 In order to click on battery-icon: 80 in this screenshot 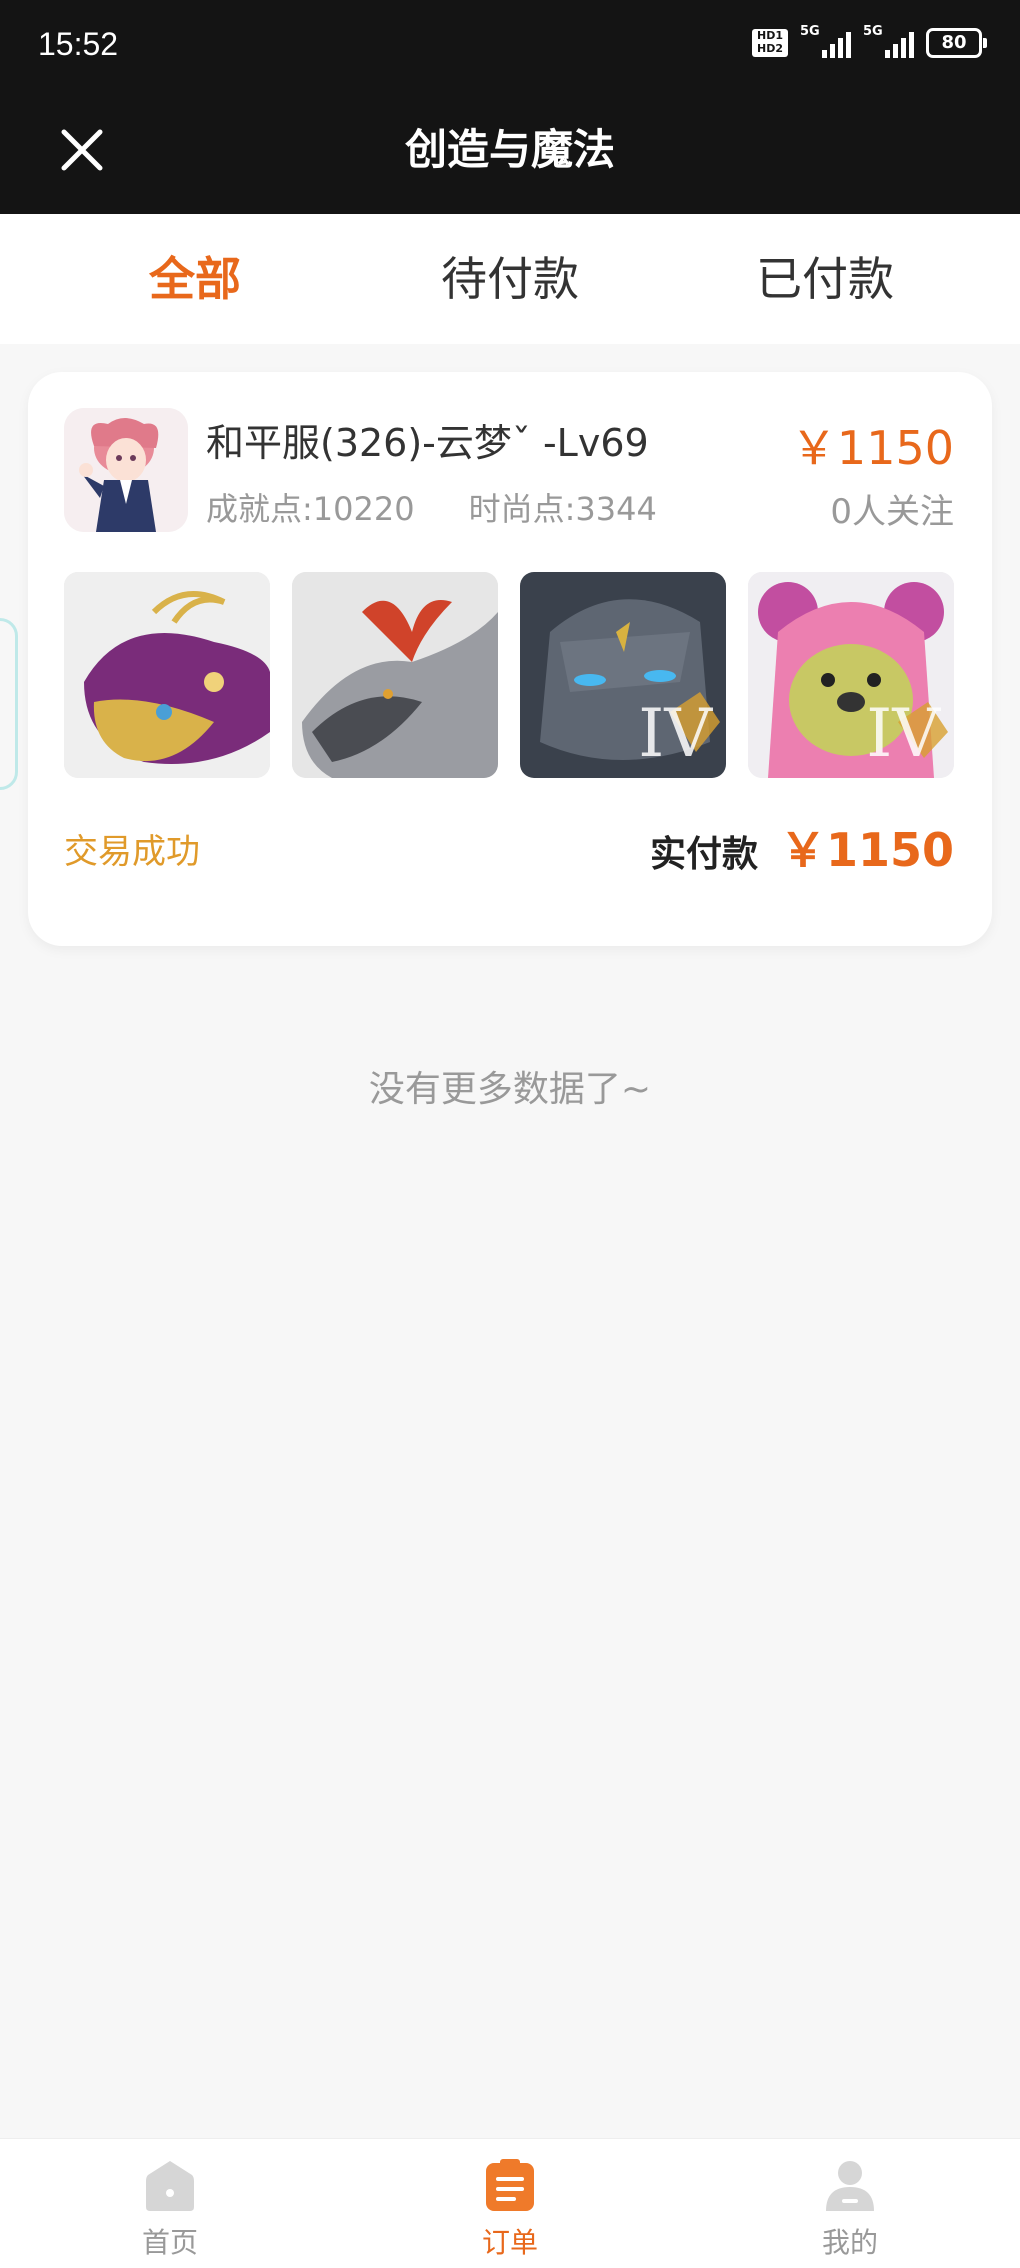, I will do `click(956, 43)`.